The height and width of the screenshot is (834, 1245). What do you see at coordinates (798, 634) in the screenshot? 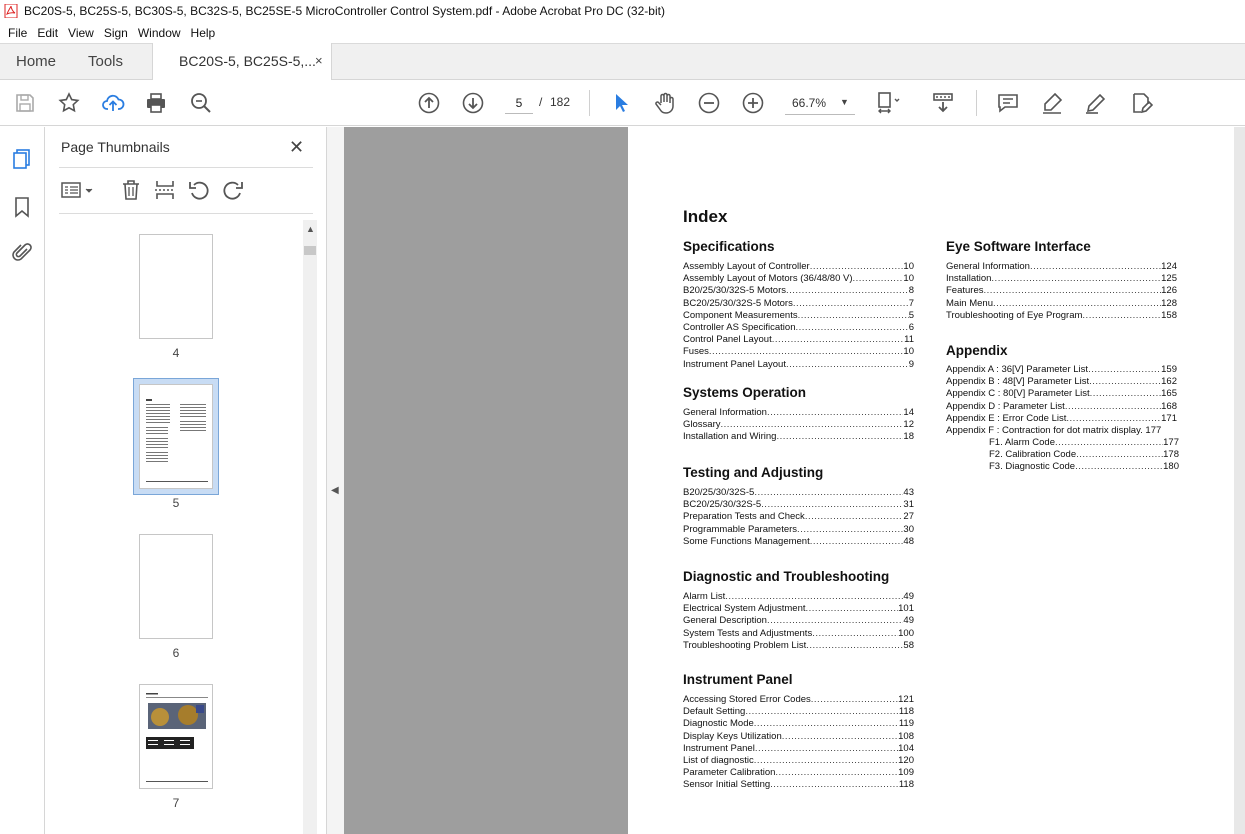
I see `index-entry: System Tests and Adjustments 100` at bounding box center [798, 634].